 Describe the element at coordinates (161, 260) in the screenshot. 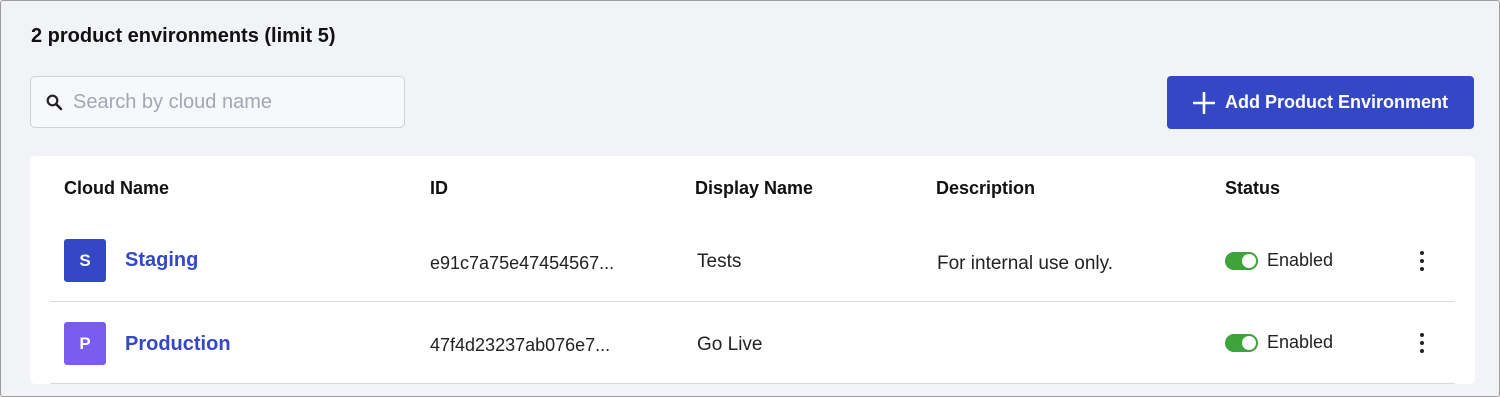

I see `cloud-name-link: Staging` at that location.